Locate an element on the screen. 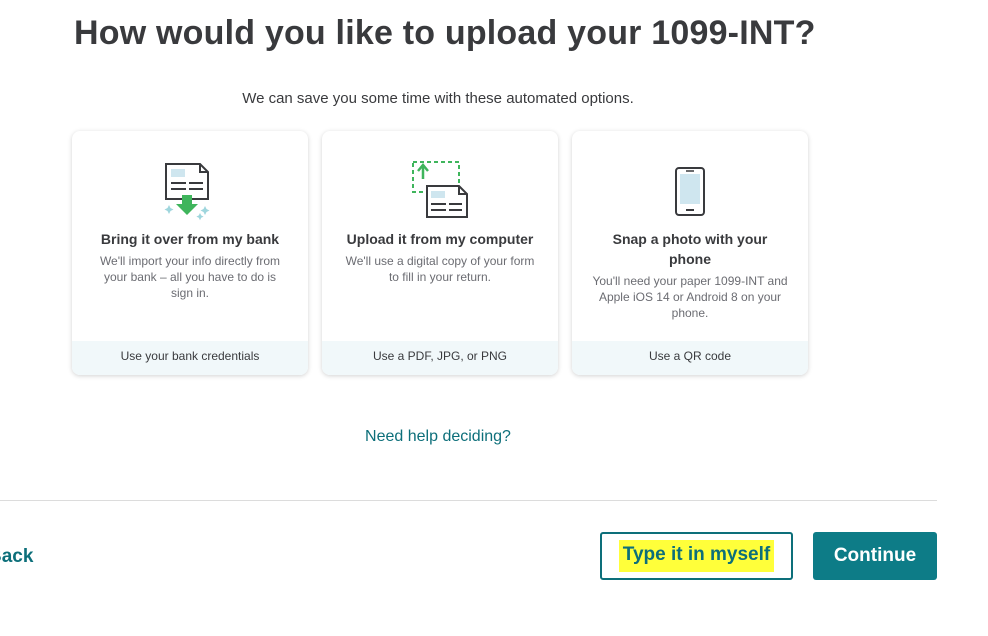 The width and height of the screenshot is (988, 636). option-footer: Use a PDF, JPG, or PNG is located at coordinates (440, 358).